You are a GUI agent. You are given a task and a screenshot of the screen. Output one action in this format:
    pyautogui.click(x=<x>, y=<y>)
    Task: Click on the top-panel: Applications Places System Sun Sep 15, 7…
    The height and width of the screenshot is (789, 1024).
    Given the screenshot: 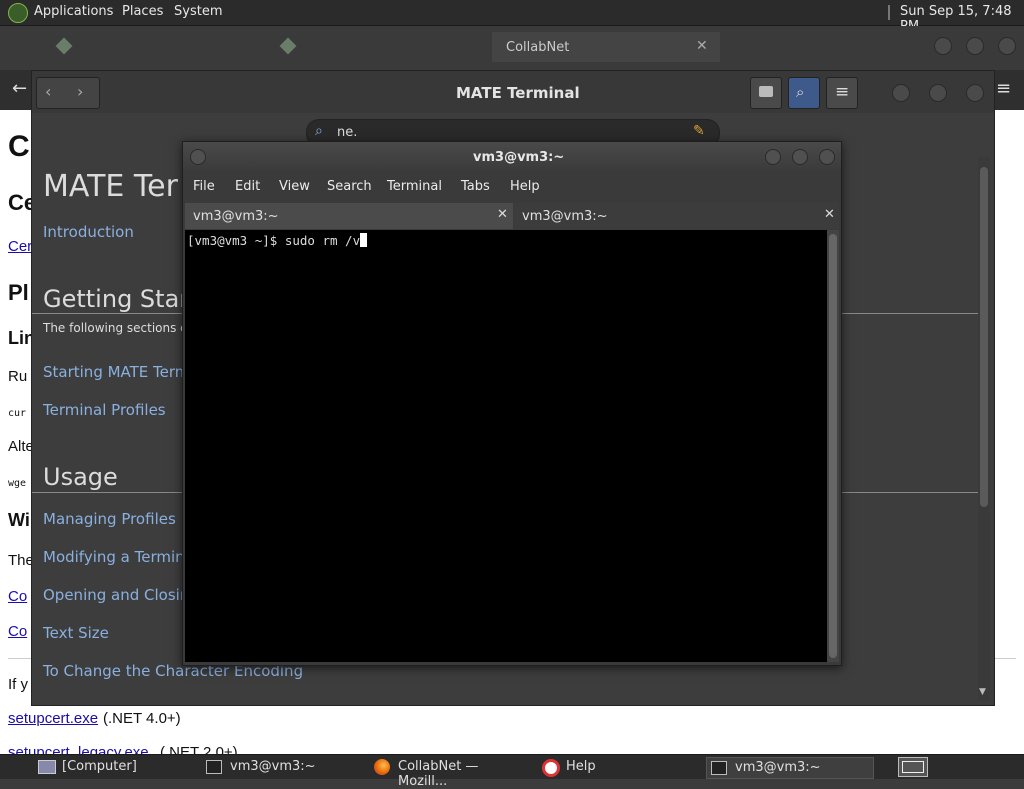 What is the action you would take?
    pyautogui.click(x=512, y=17)
    